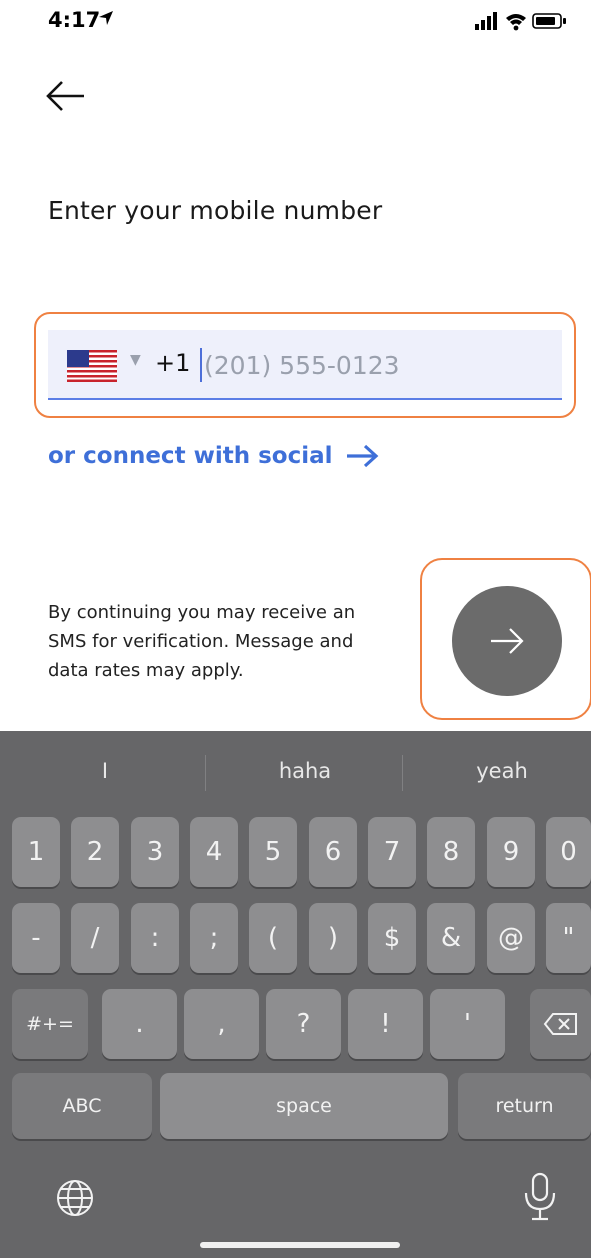  What do you see at coordinates (82, 1106) in the screenshot?
I see `key-abc: ABC` at bounding box center [82, 1106].